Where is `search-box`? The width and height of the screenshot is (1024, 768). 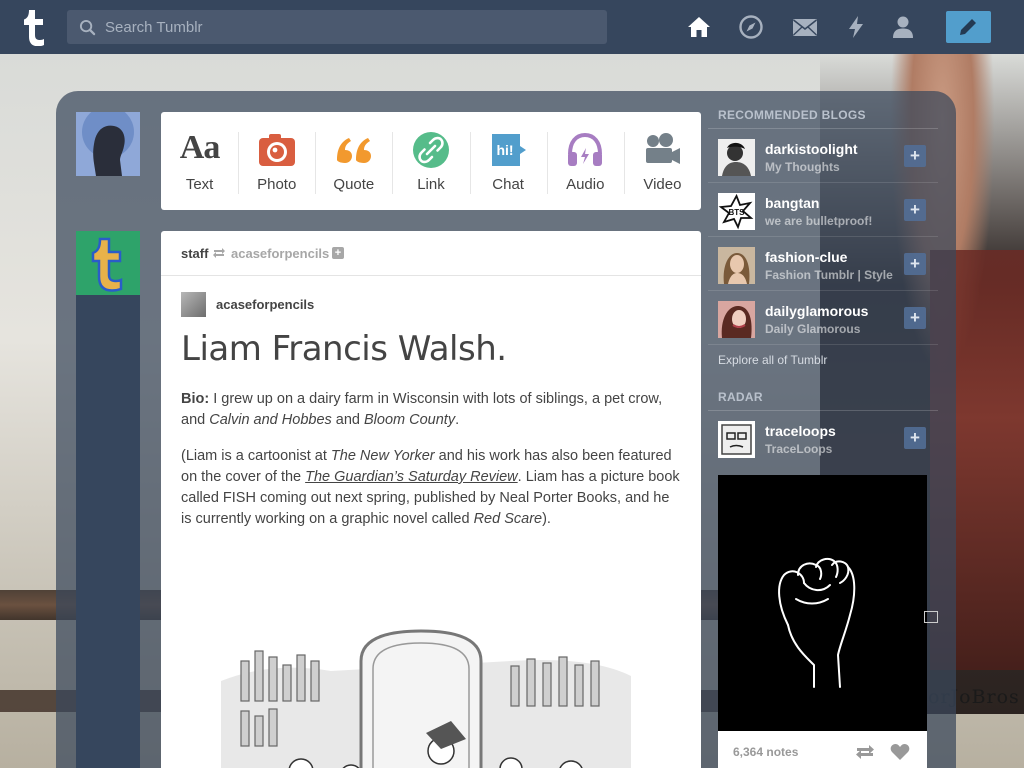 search-box is located at coordinates (337, 27).